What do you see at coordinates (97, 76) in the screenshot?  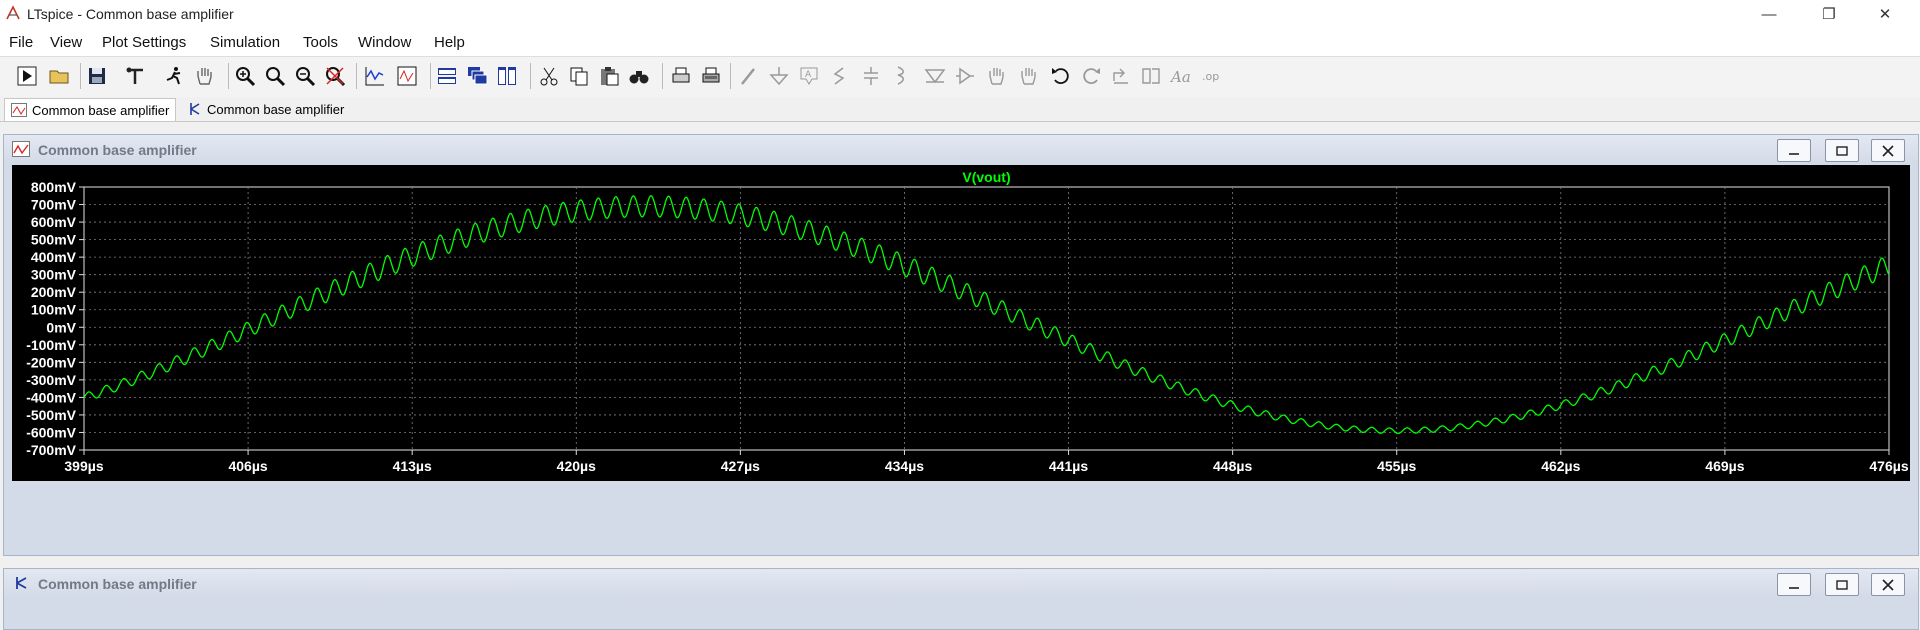 I see `save-icon` at bounding box center [97, 76].